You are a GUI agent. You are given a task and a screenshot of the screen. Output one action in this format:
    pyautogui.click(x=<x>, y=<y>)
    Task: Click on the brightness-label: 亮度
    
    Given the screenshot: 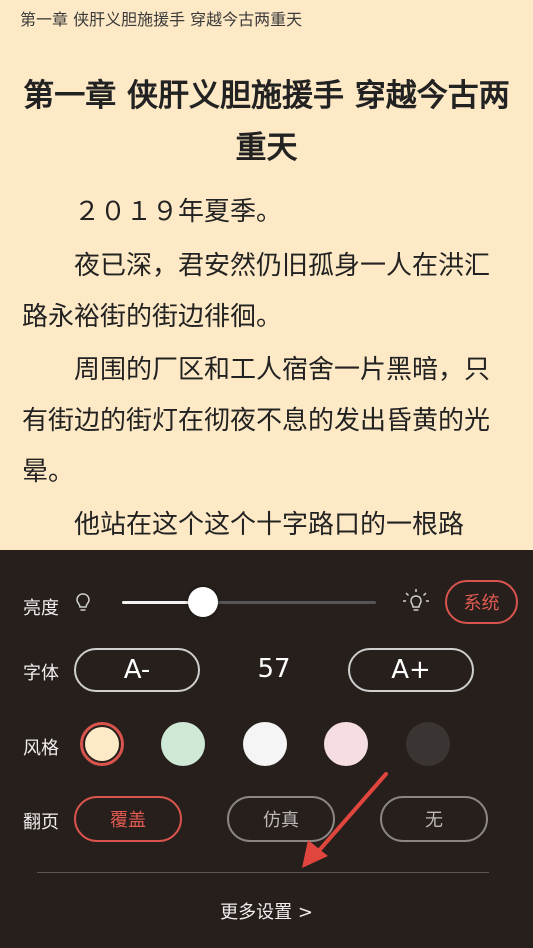 What is the action you would take?
    pyautogui.click(x=41, y=608)
    